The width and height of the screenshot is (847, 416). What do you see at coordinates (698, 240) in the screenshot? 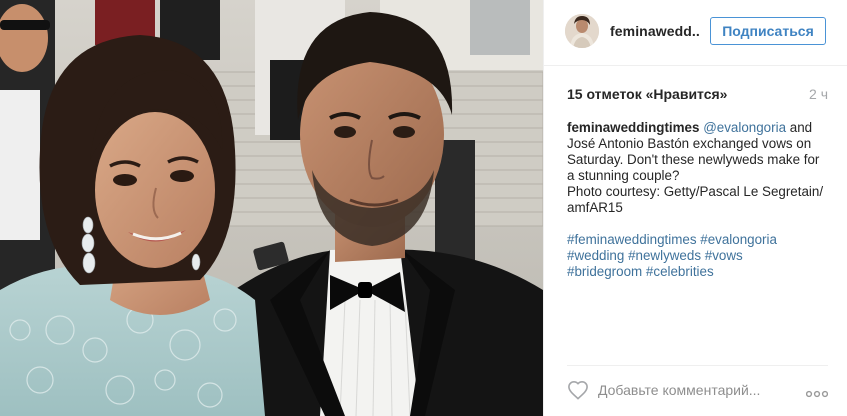
I see `hashtag-line-1: #feminaweddingtimes #evalongoria` at bounding box center [698, 240].